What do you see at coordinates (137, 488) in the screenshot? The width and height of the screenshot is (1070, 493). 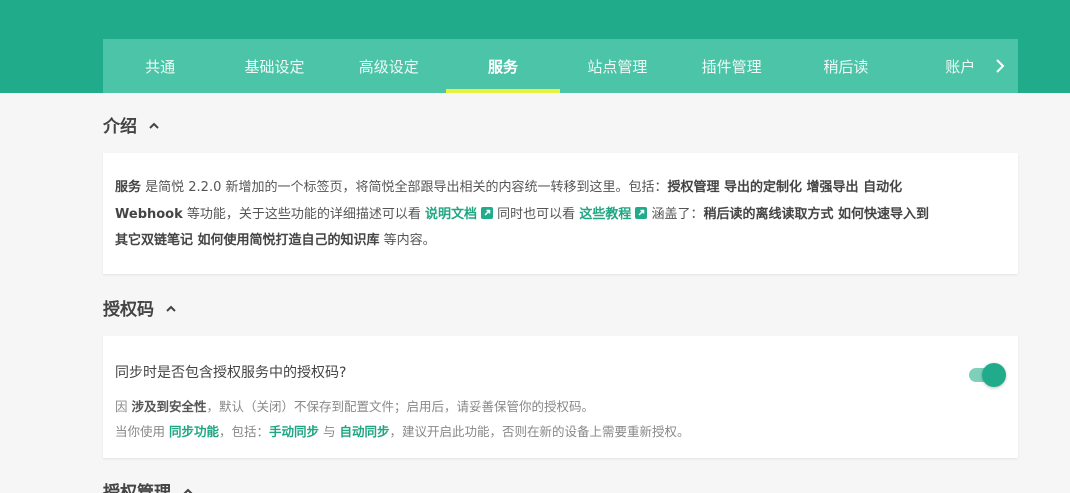 I see `section-title-auth-manage: 授权管理` at bounding box center [137, 488].